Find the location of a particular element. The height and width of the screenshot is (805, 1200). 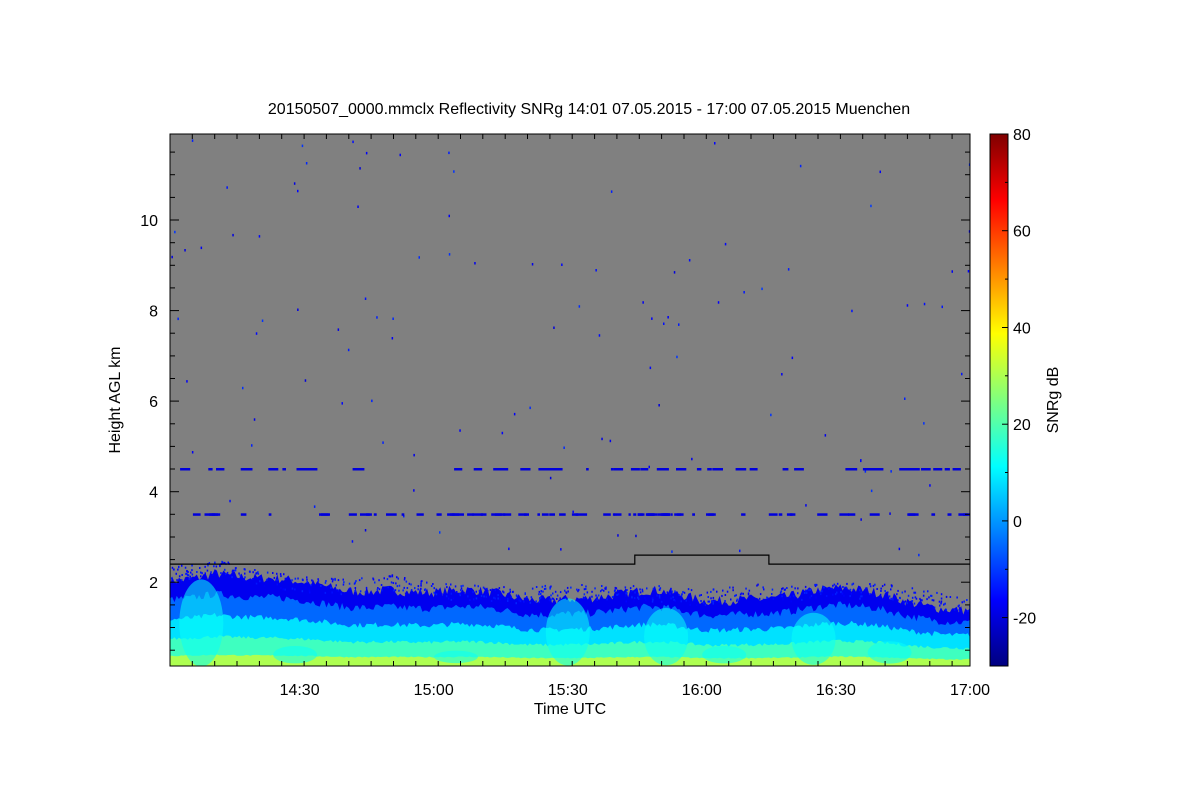

y-tick-label: 8 is located at coordinates (153, 312).